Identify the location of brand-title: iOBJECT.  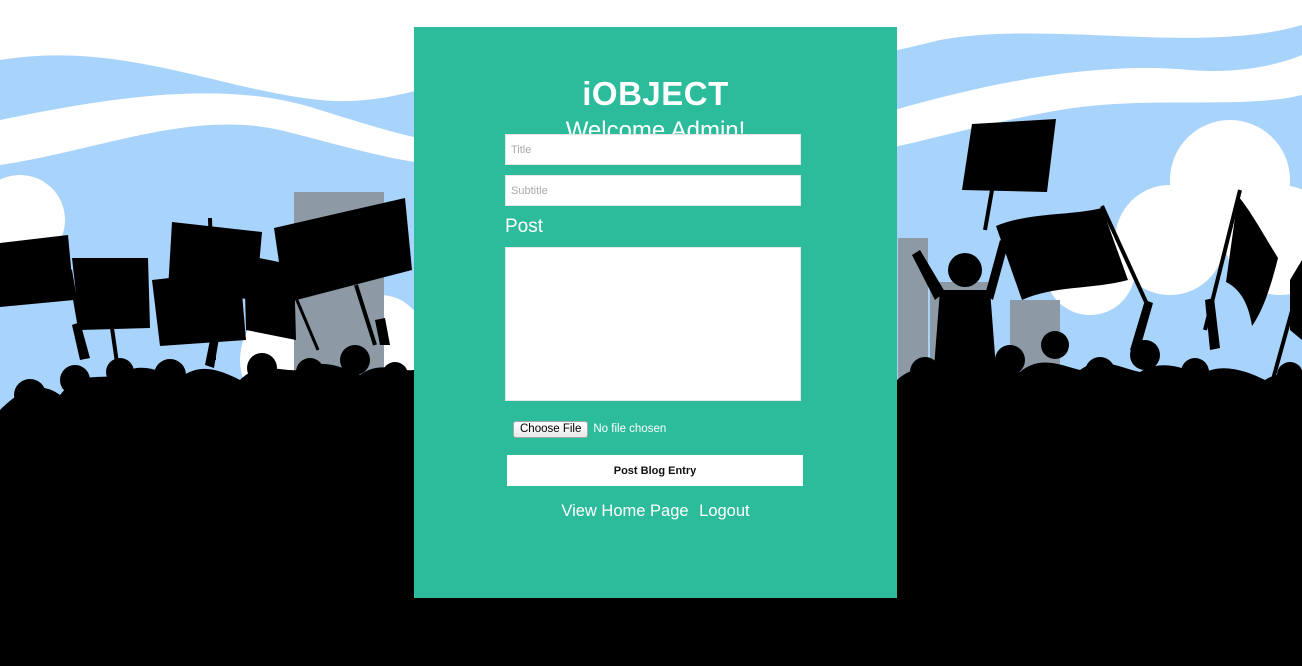
(655, 93).